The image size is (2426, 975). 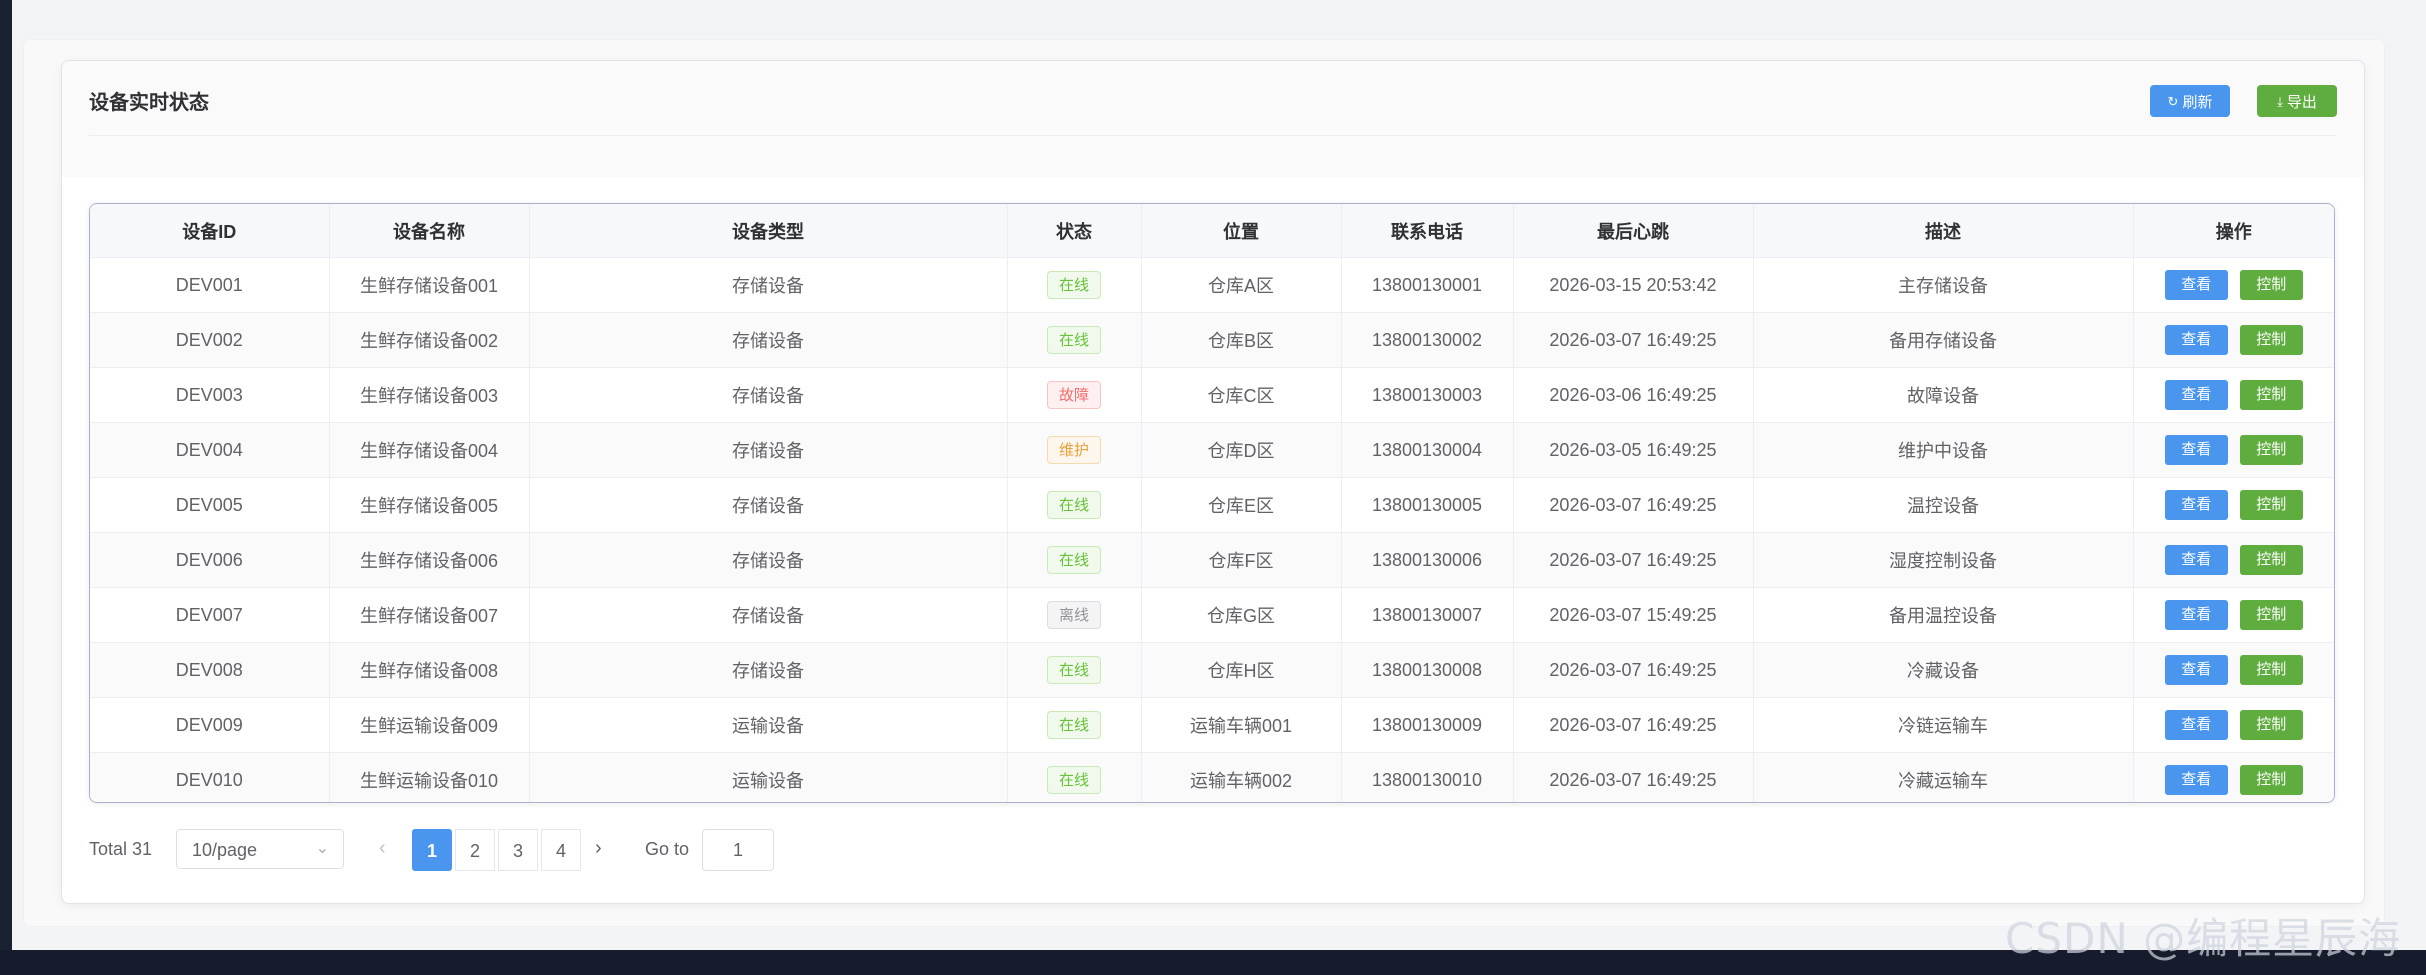 What do you see at coordinates (260, 849) in the screenshot?
I see `page-size-select: 10/page ⌄` at bounding box center [260, 849].